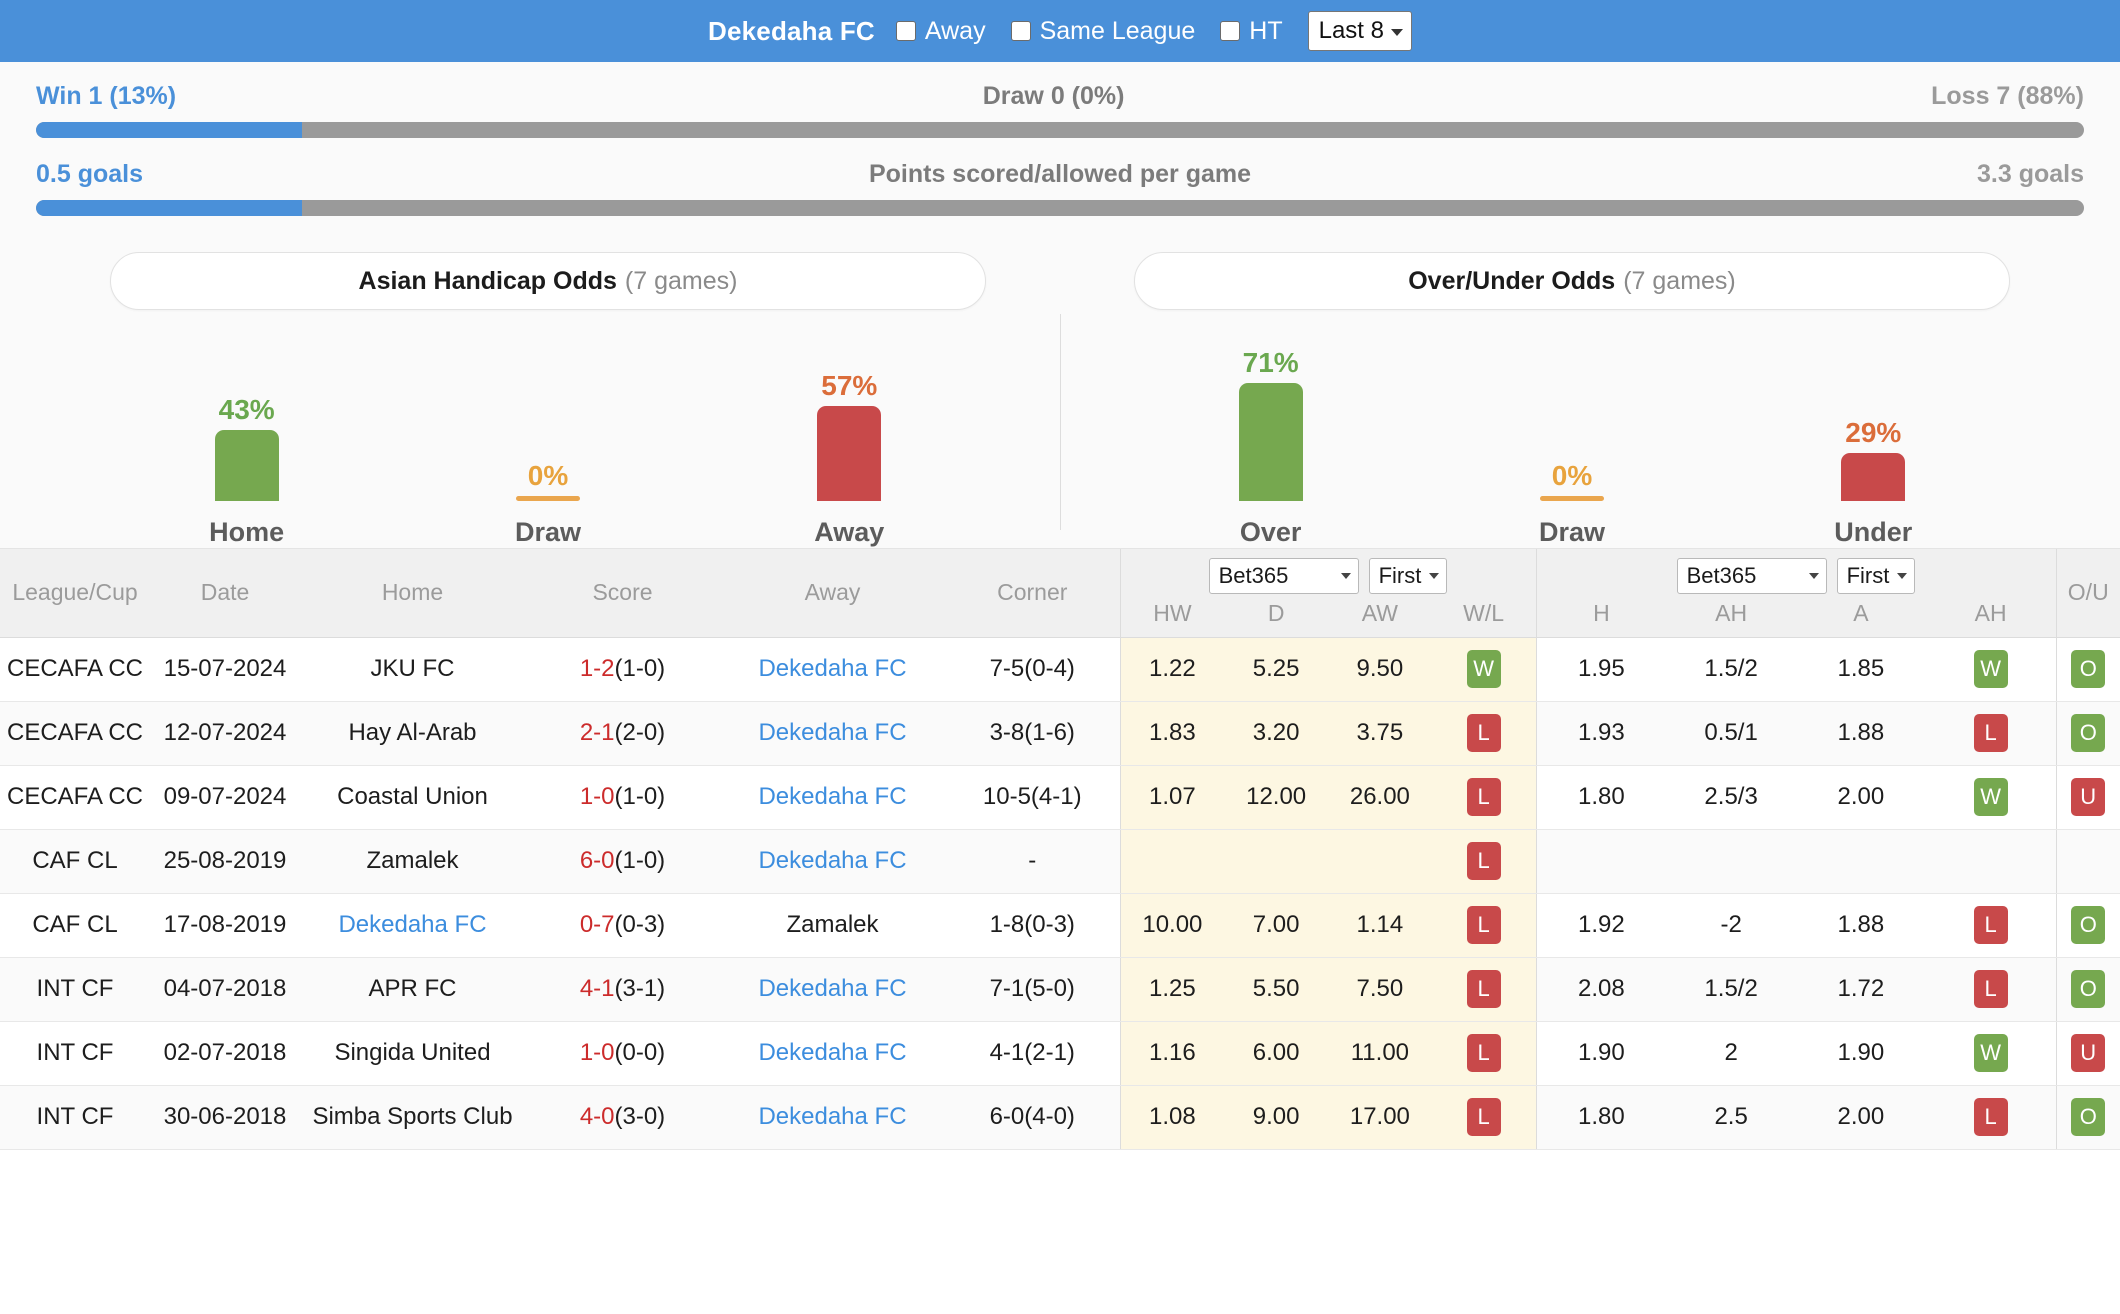 This screenshot has height=1314, width=2120. I want to click on cell-ah-result: L, so click(1991, 989).